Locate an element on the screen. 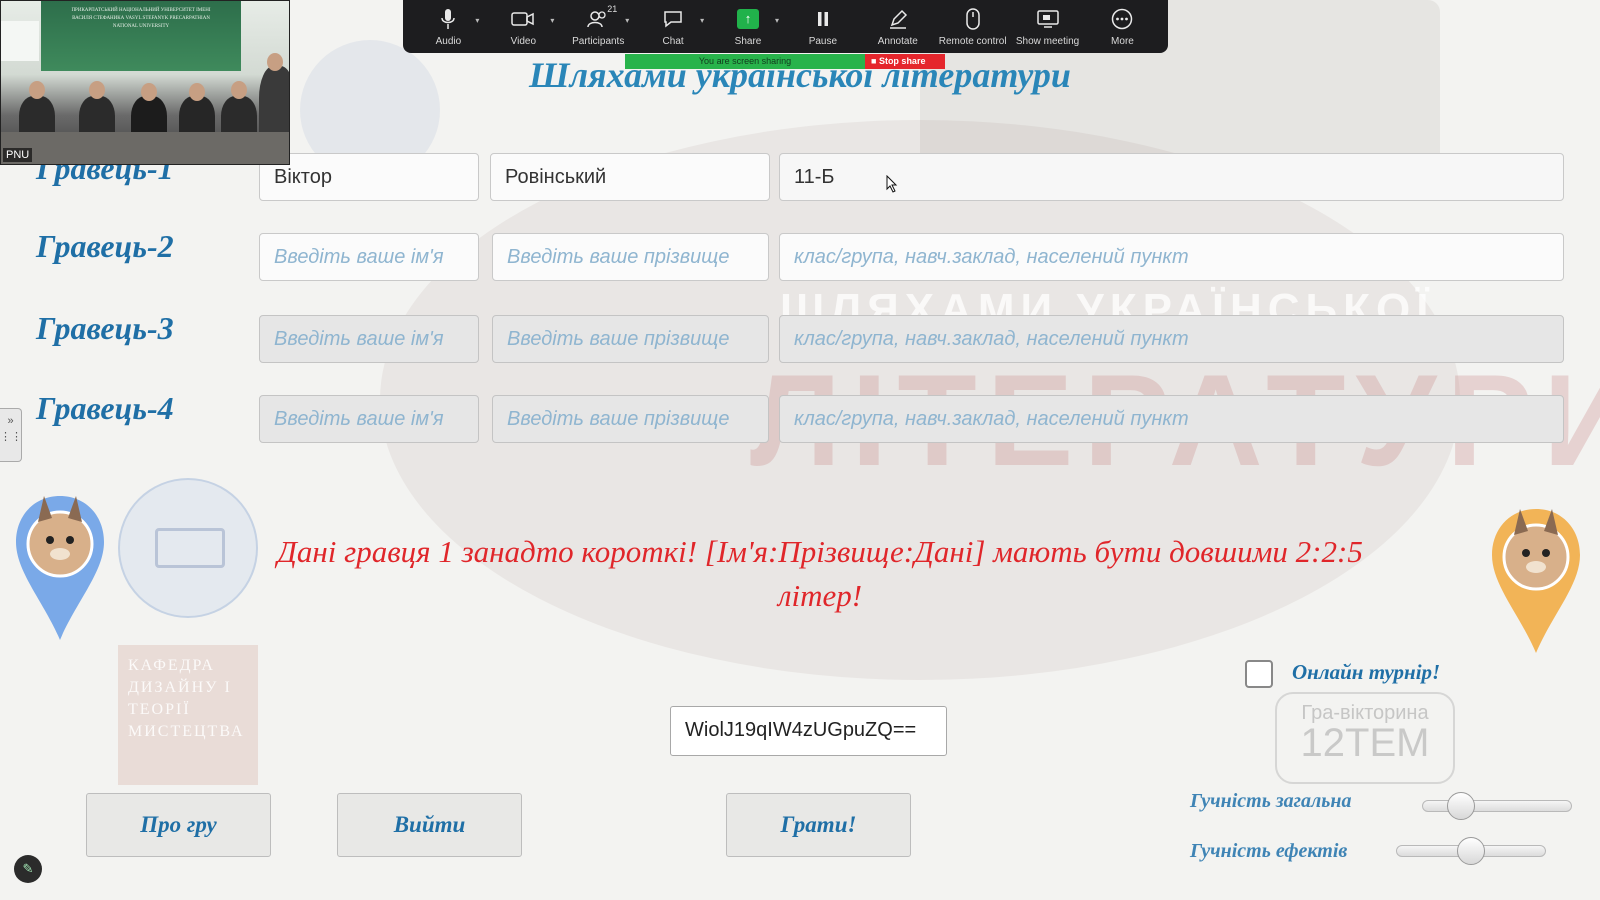  player-3-info-input is located at coordinates (1171, 339).